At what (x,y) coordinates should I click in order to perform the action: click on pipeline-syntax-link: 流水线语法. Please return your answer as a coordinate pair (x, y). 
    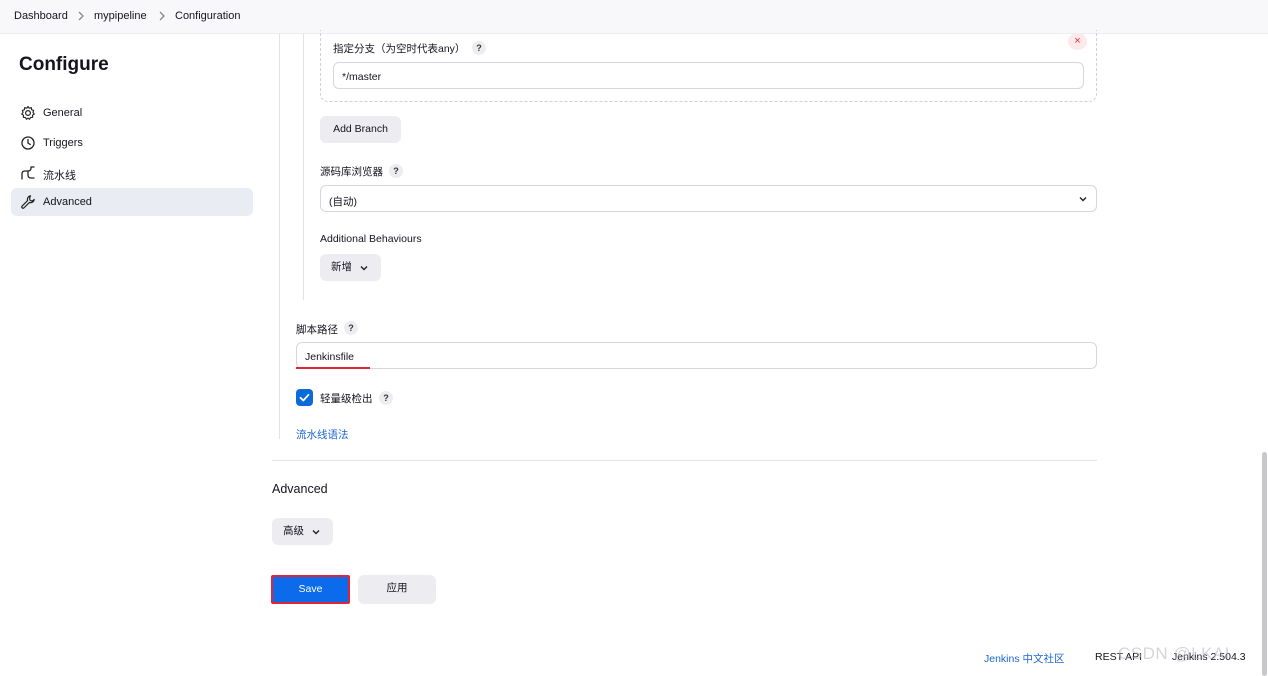
    Looking at the image, I should click on (322, 434).